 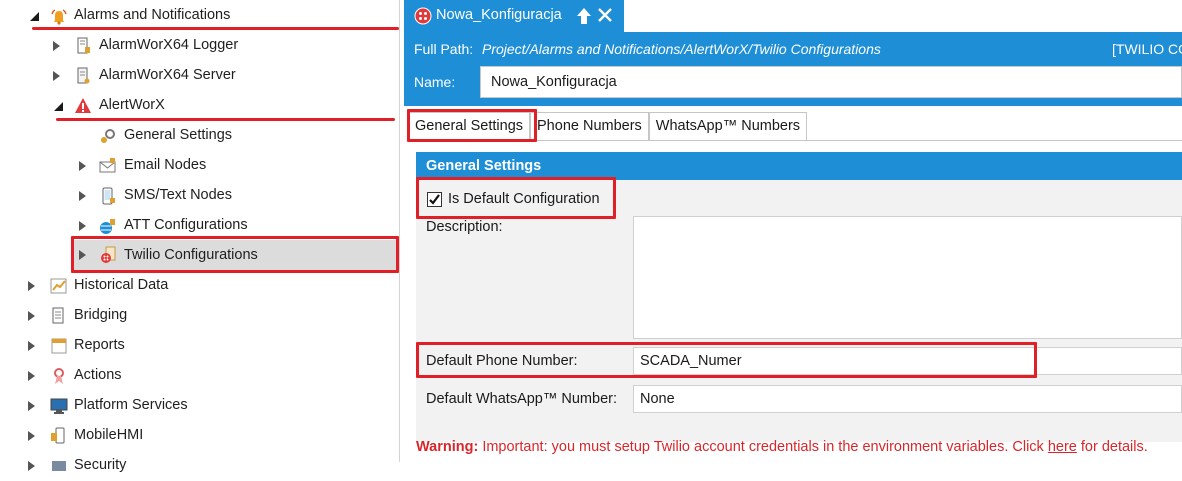 I want to click on tree-item-security: Security, so click(x=200, y=466).